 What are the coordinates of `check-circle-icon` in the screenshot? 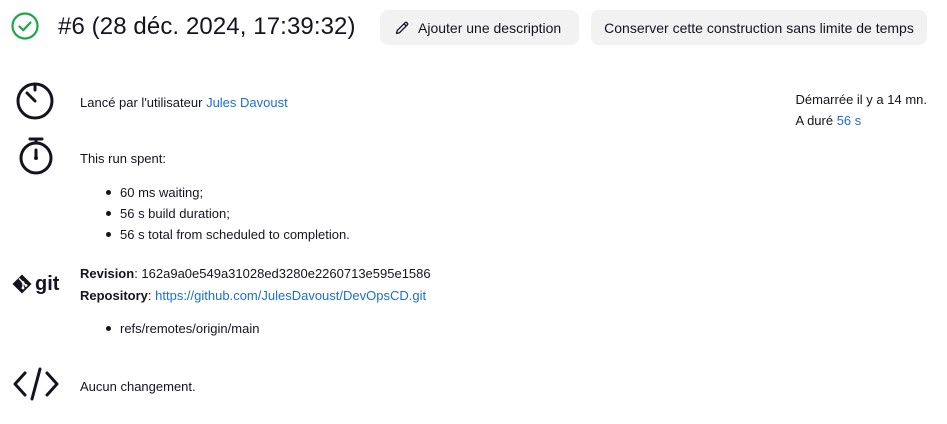 It's located at (25, 26).